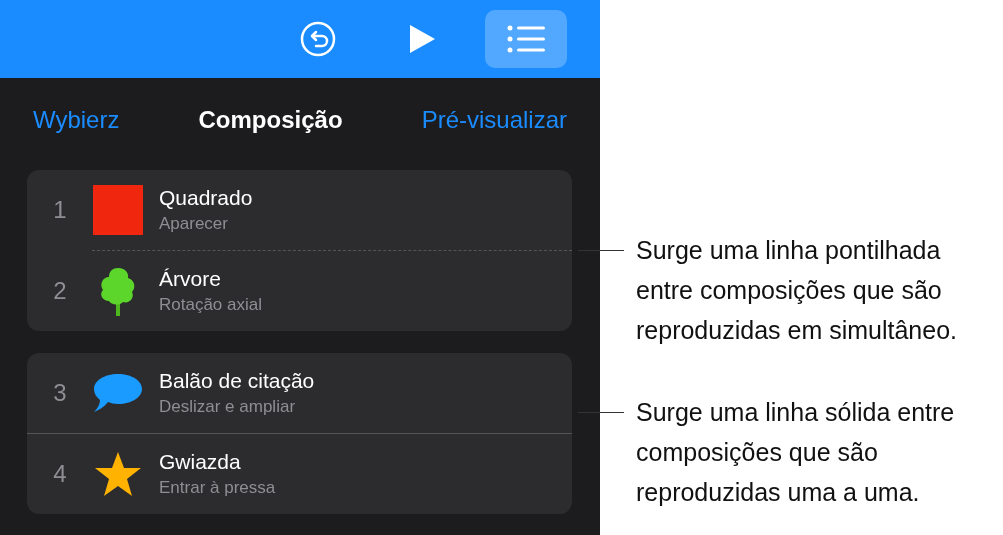 Image resolution: width=1003 pixels, height=535 pixels. I want to click on build-number: 4, so click(60, 474).